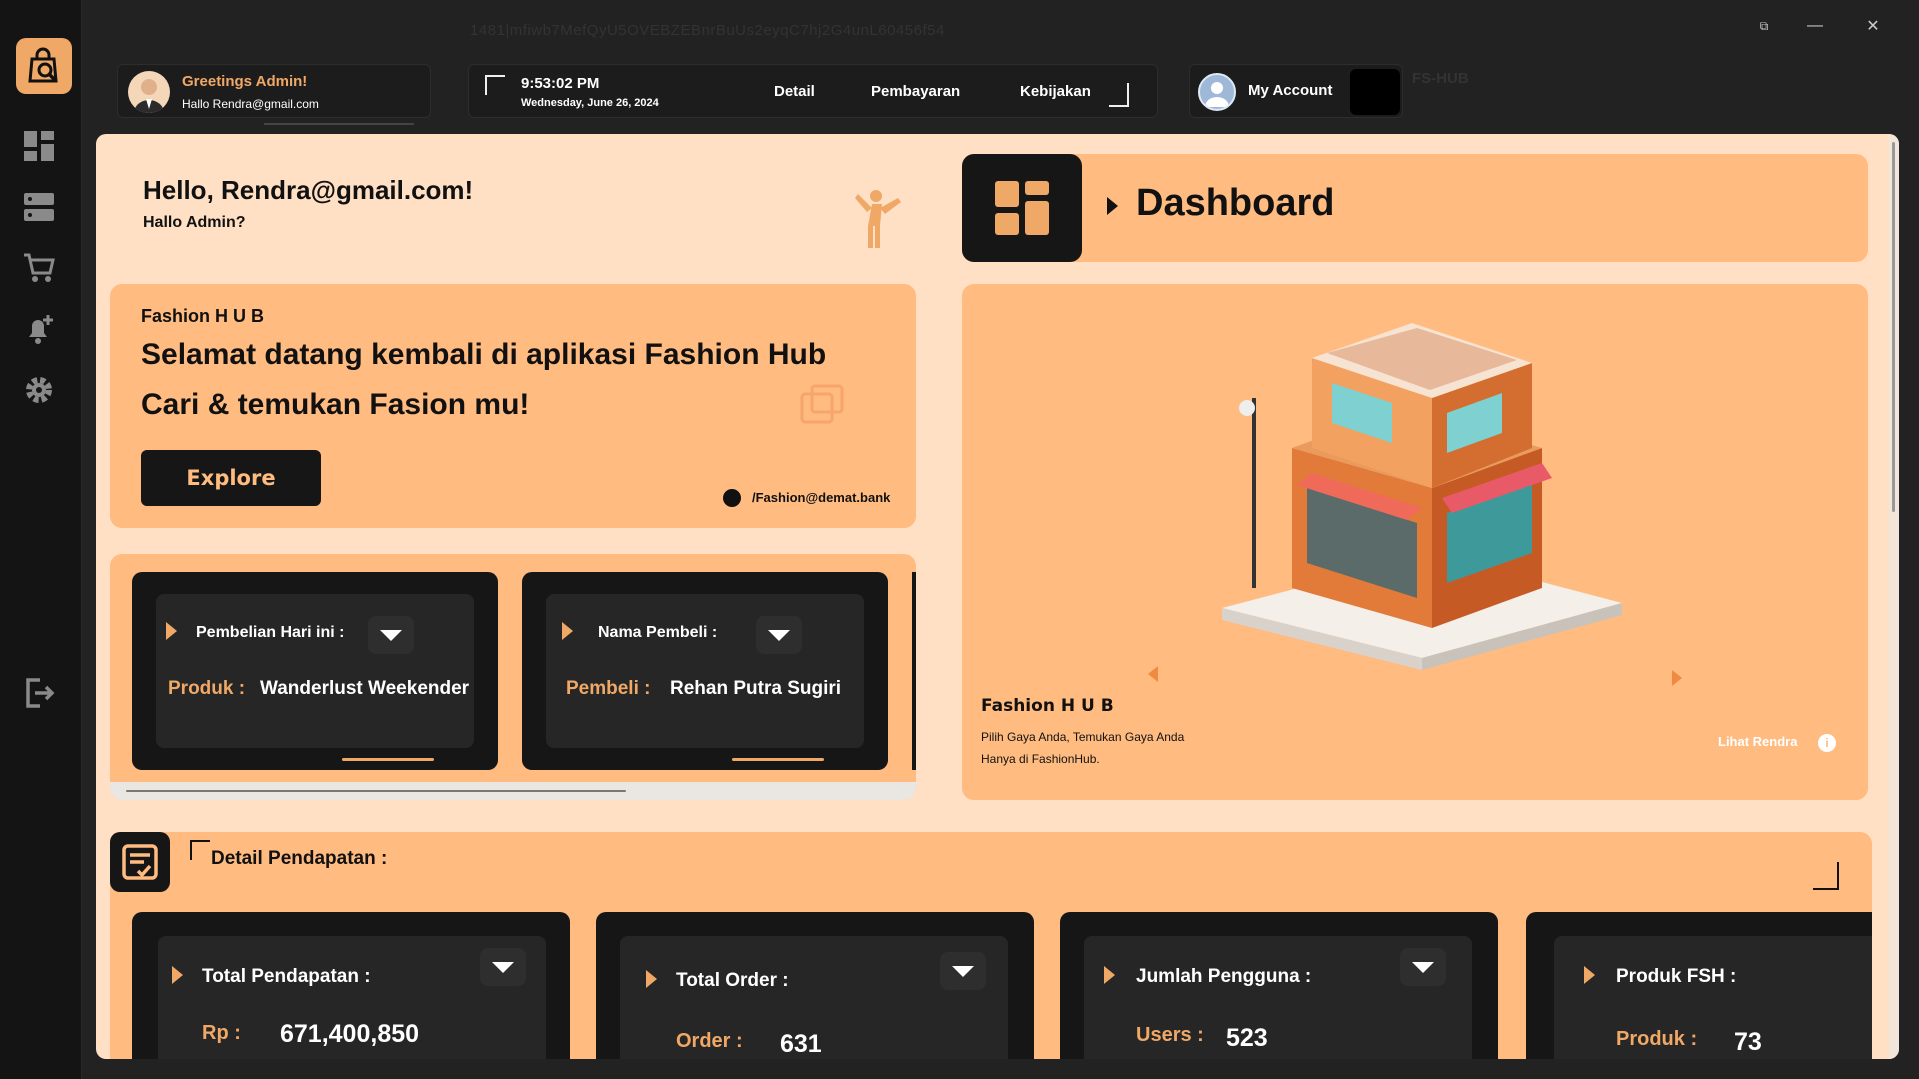  Describe the element at coordinates (1055, 91) in the screenshot. I see `nav-kebijakan: Kebijakan` at that location.